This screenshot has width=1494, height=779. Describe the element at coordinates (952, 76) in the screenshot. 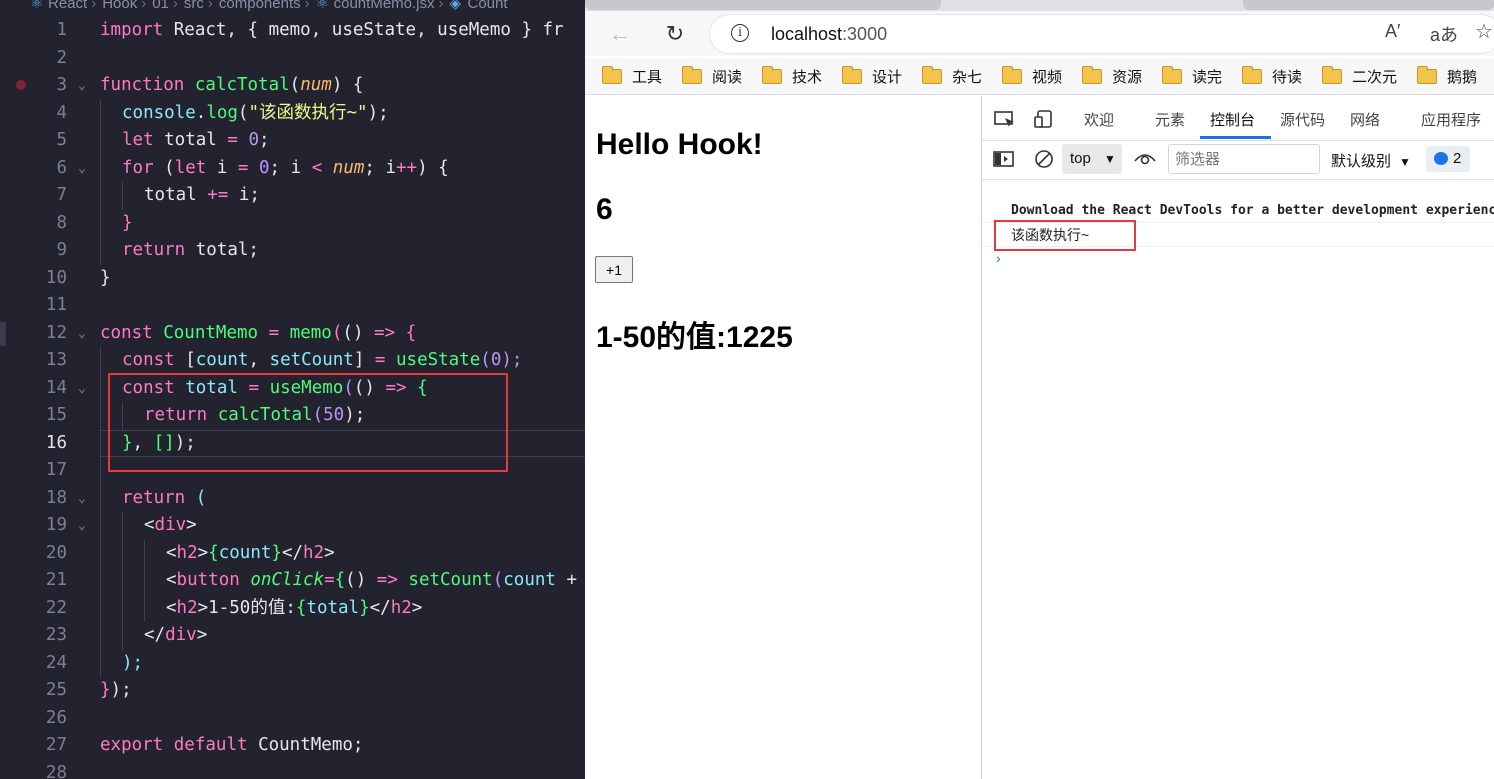

I see `bookmark-folder: 杂七` at that location.